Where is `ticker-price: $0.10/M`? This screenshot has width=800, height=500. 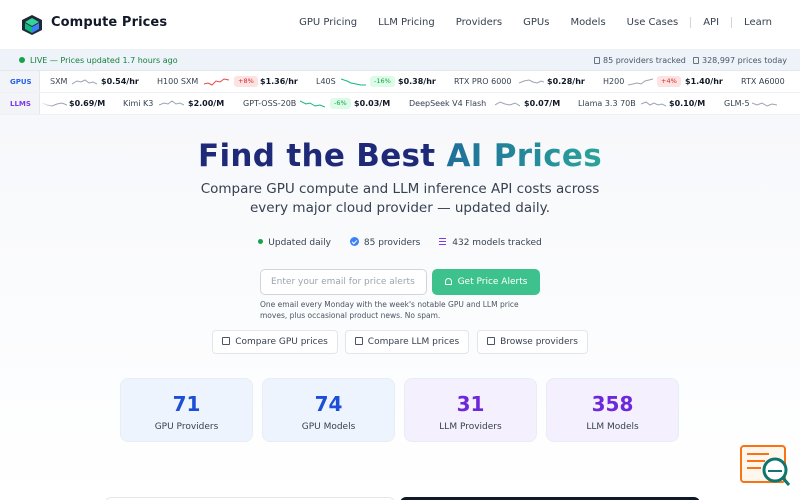
ticker-price: $0.10/M is located at coordinates (687, 103).